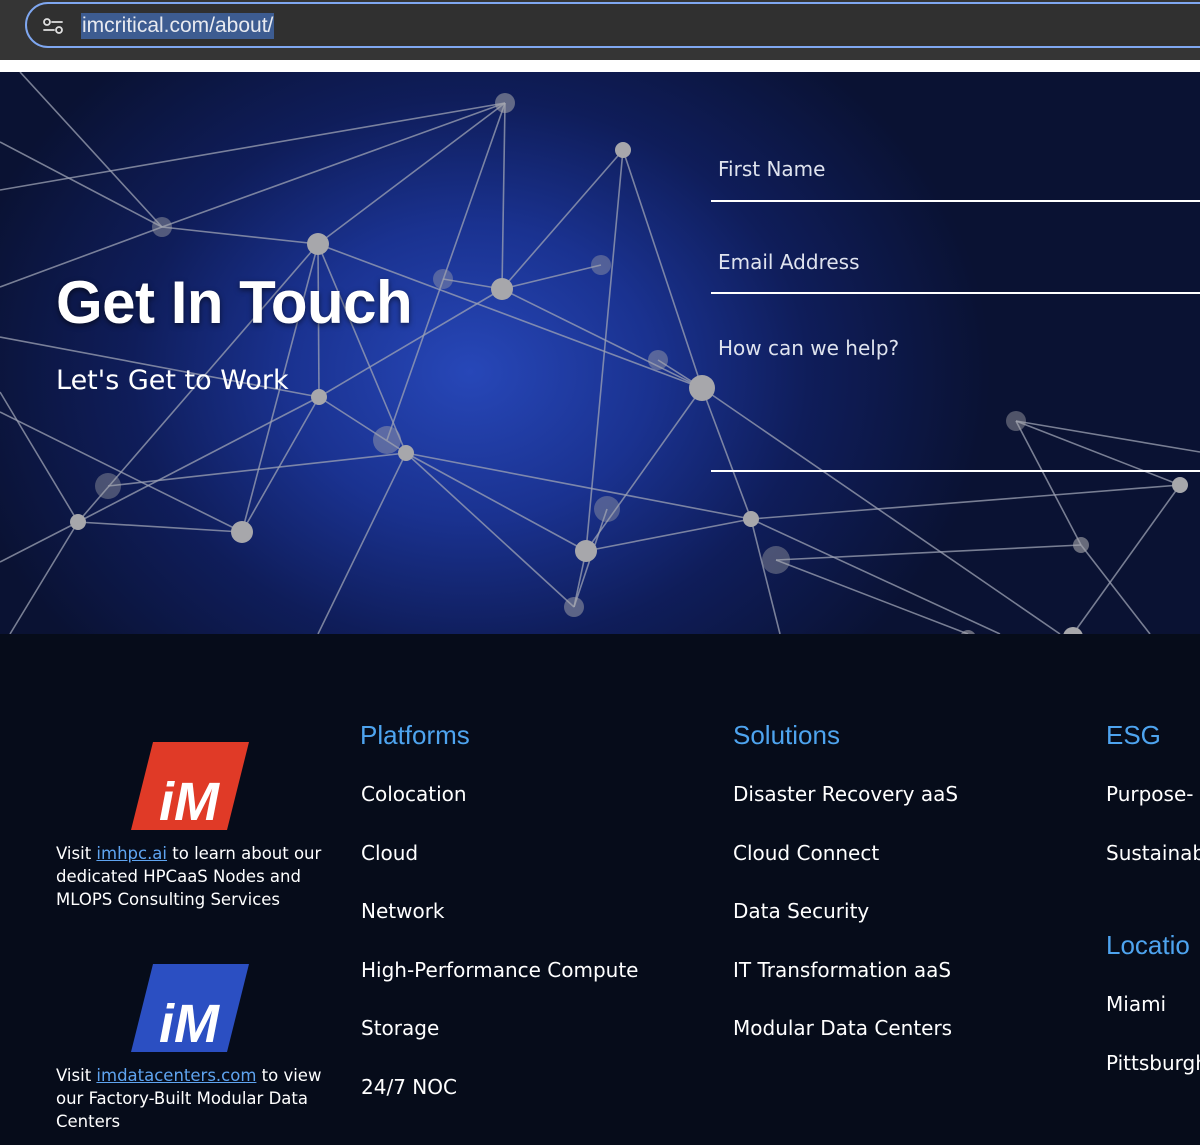 This screenshot has width=1200, height=1145. I want to click on esg-item-purpose: Purpose-, so click(1153, 811).